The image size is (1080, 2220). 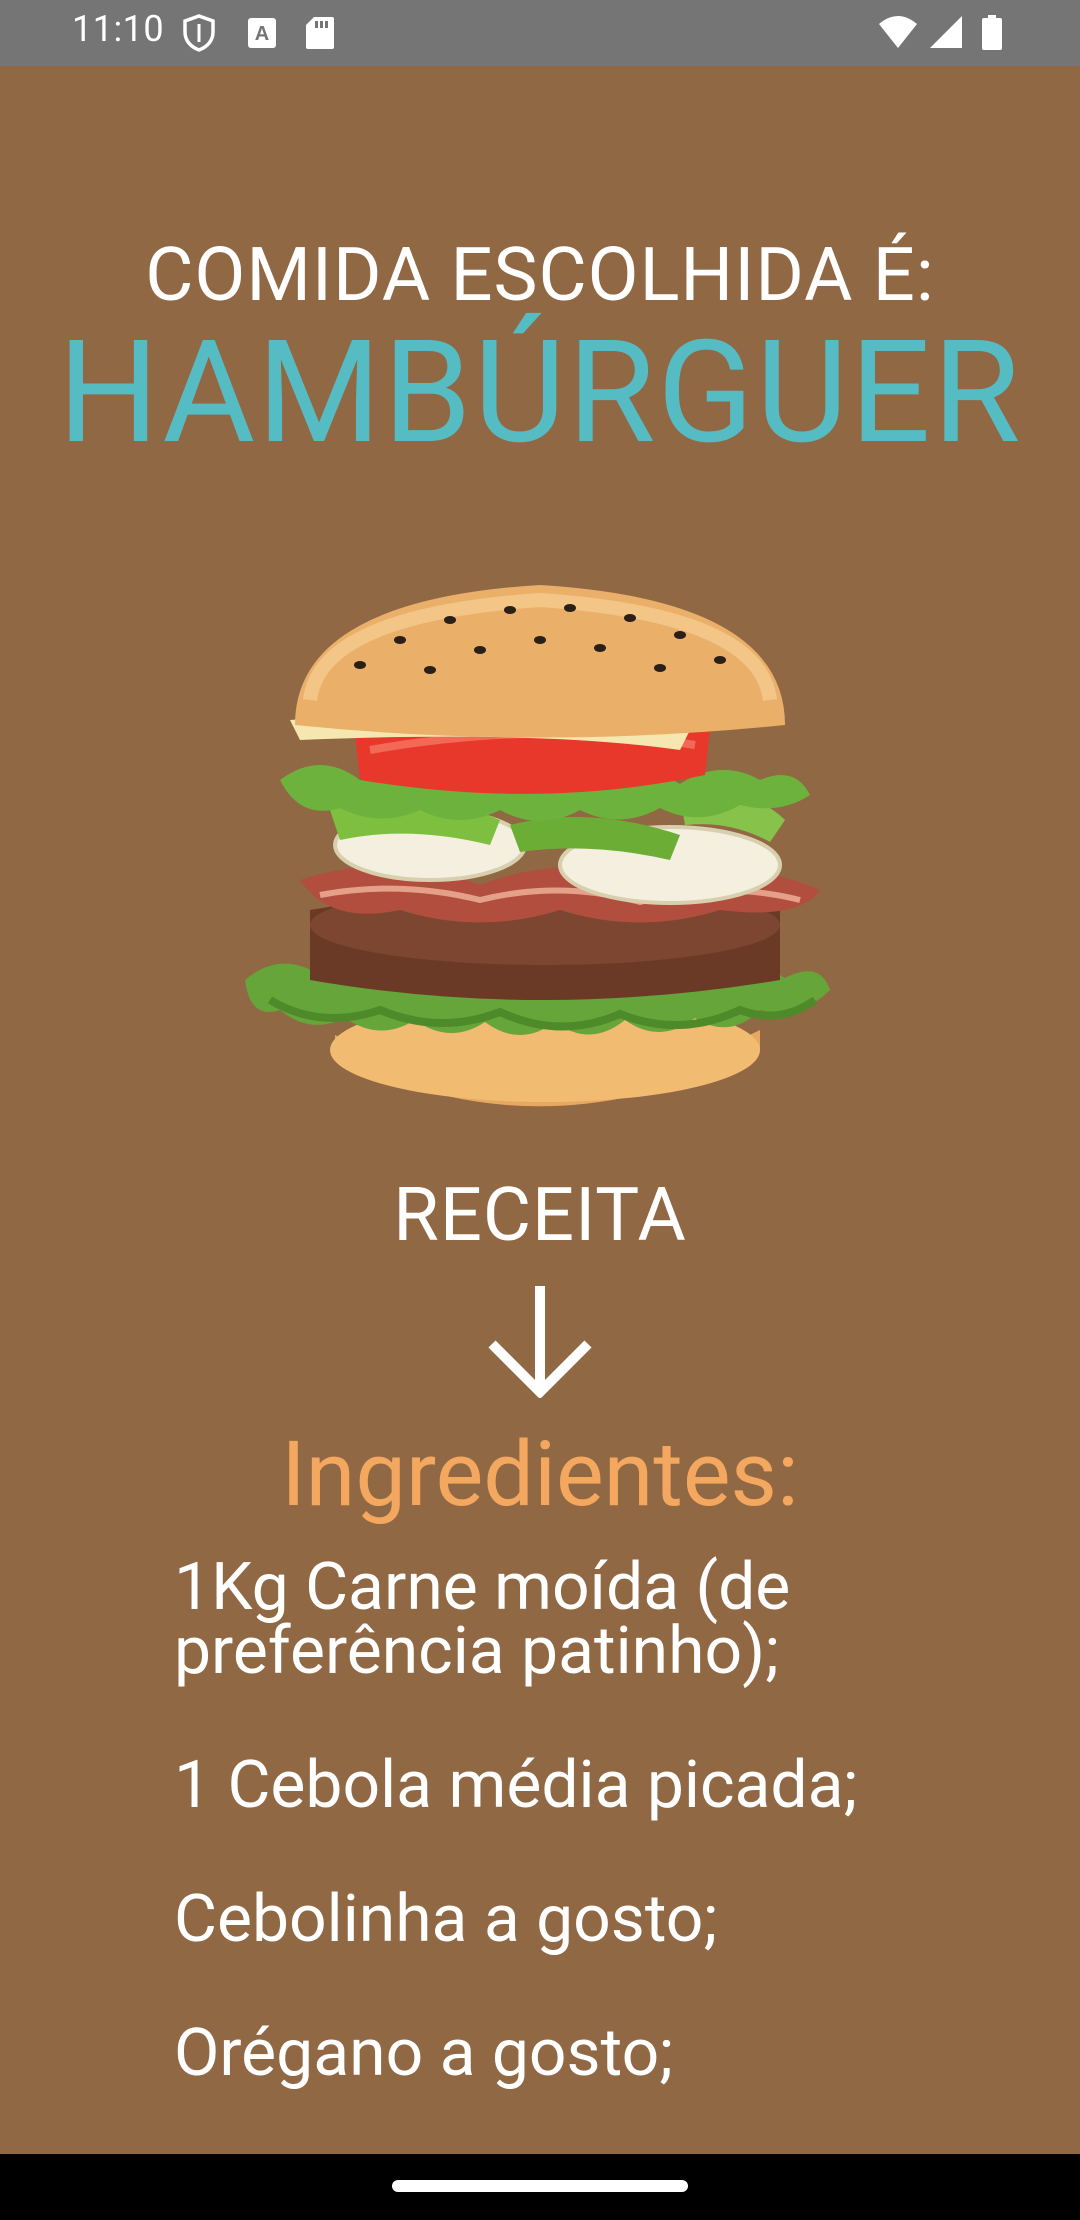 I want to click on shield-icon, so click(x=200, y=33).